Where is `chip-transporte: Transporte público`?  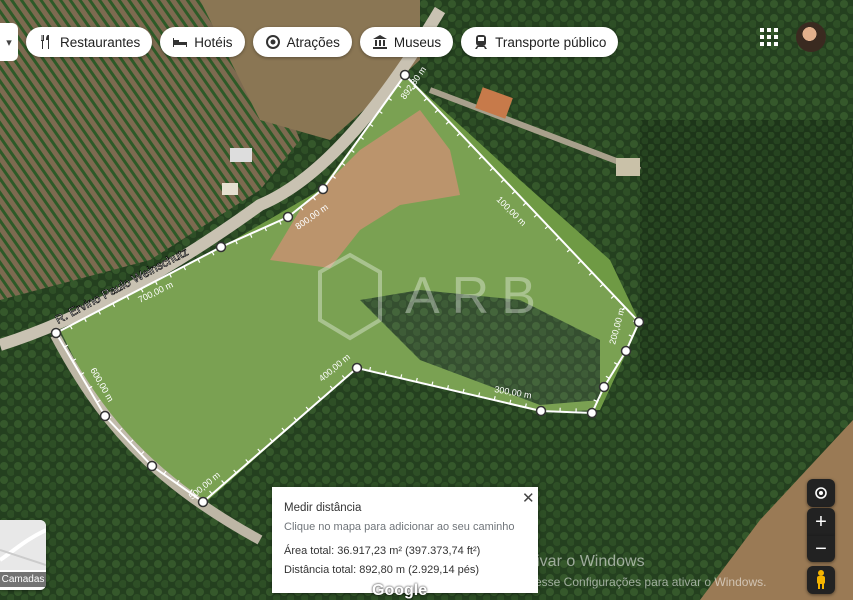
chip-transporte: Transporte público is located at coordinates (540, 42).